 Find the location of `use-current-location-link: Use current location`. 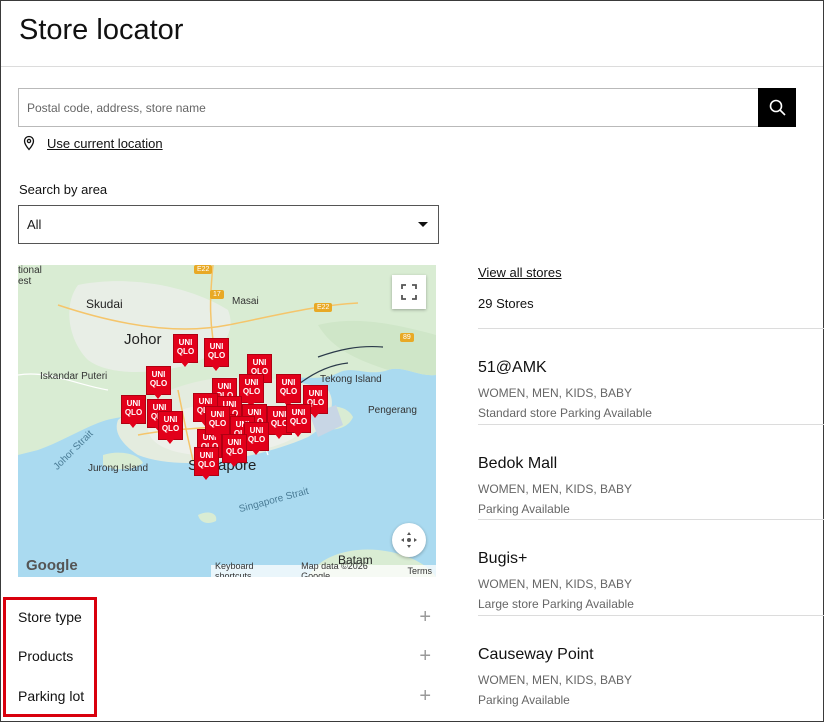

use-current-location-link: Use current location is located at coordinates (105, 143).